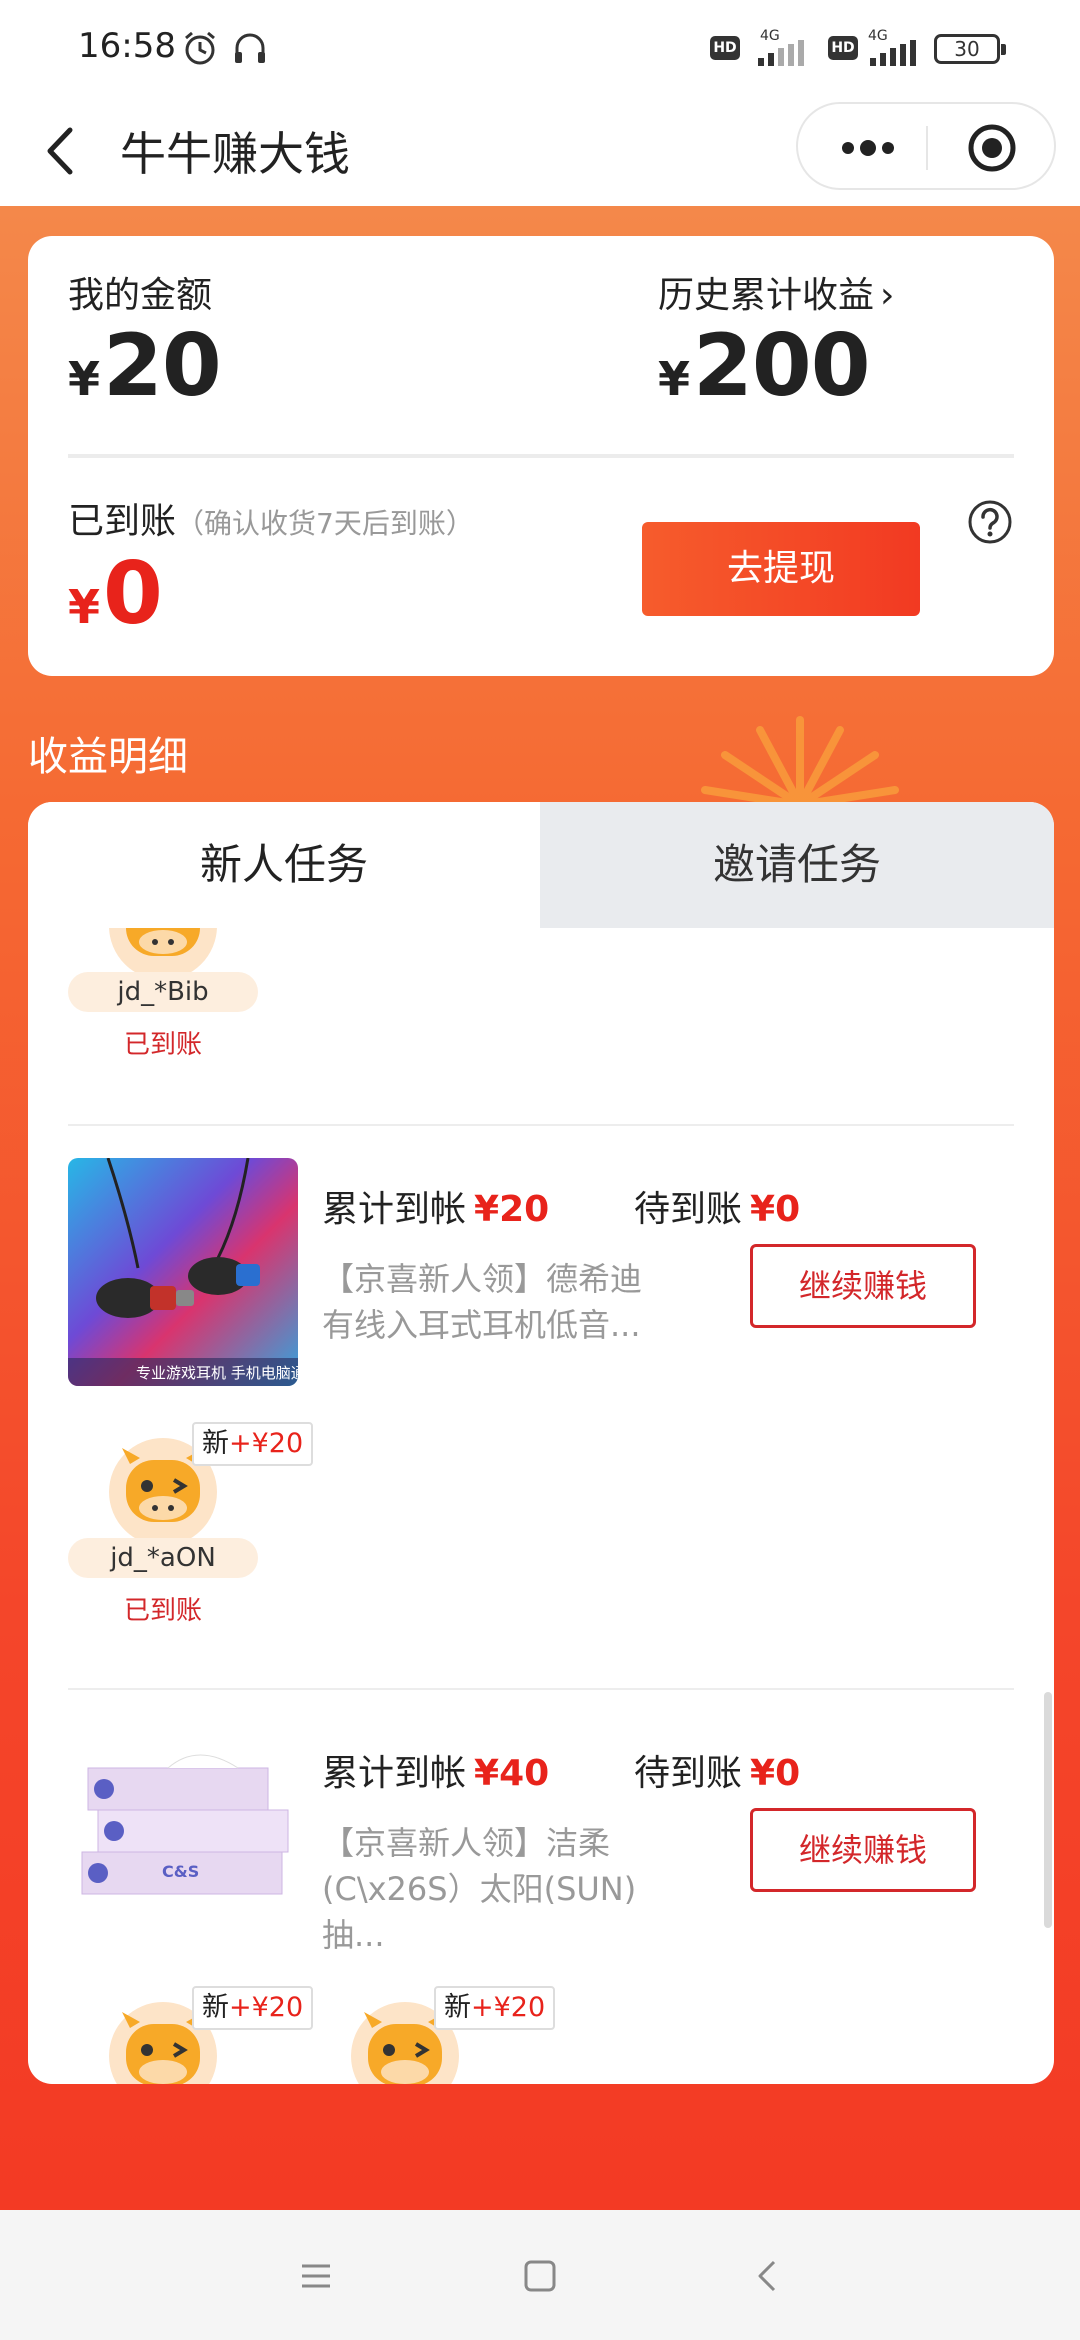 This screenshot has height=2340, width=1080. I want to click on history-amount-number: 200, so click(782, 366).